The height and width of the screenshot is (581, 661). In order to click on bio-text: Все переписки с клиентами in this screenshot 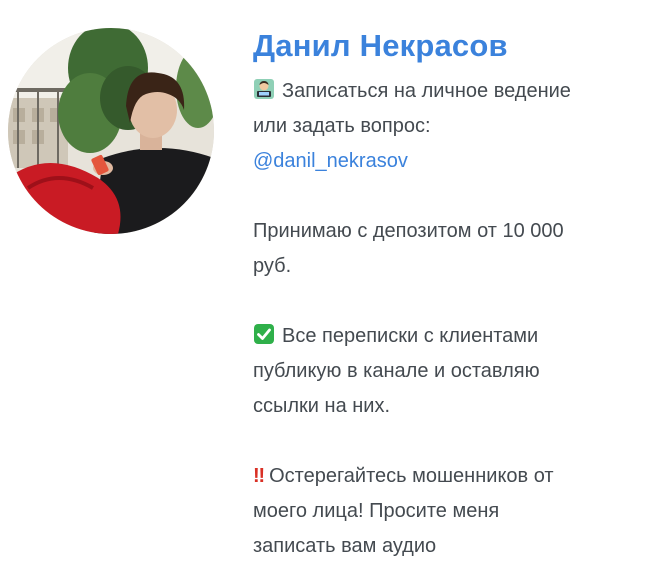, I will do `click(410, 336)`.